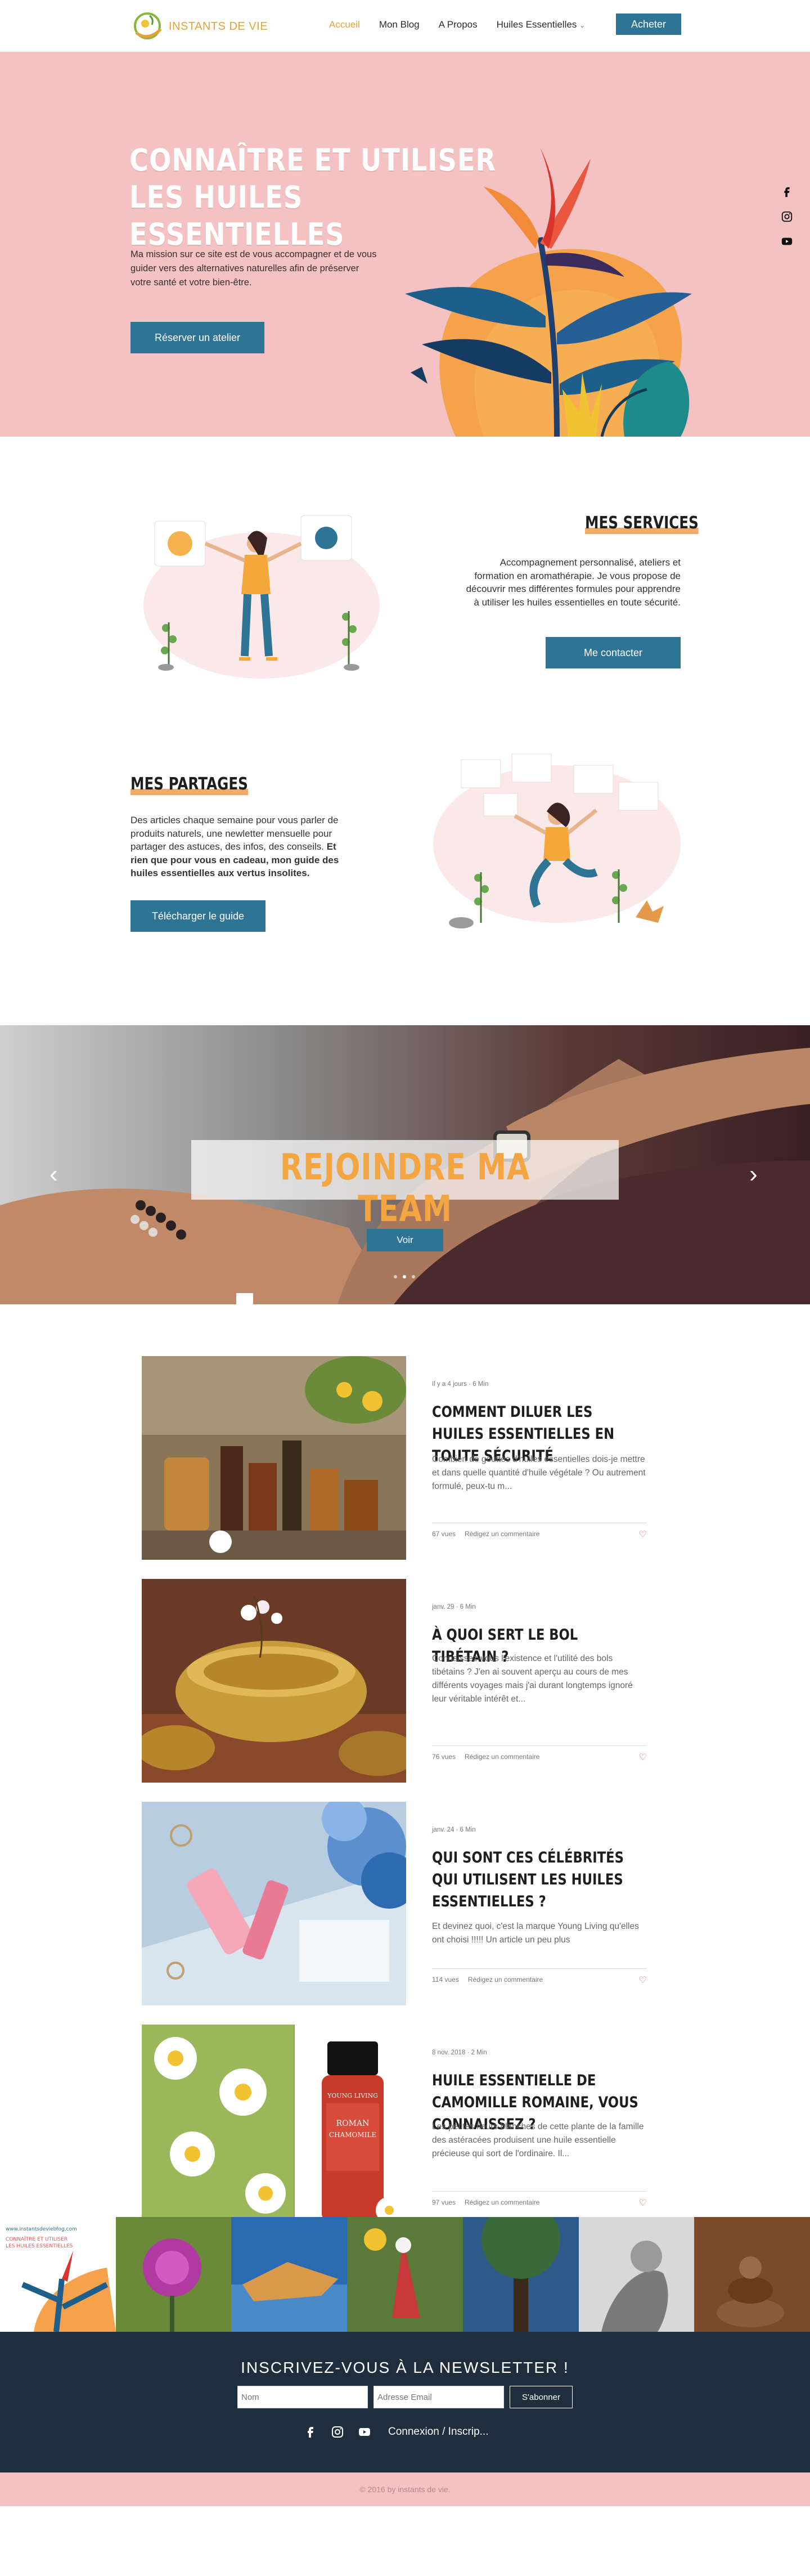  I want to click on hero-title-line2: LES HUILES ESSENTIELLES, so click(237, 215).